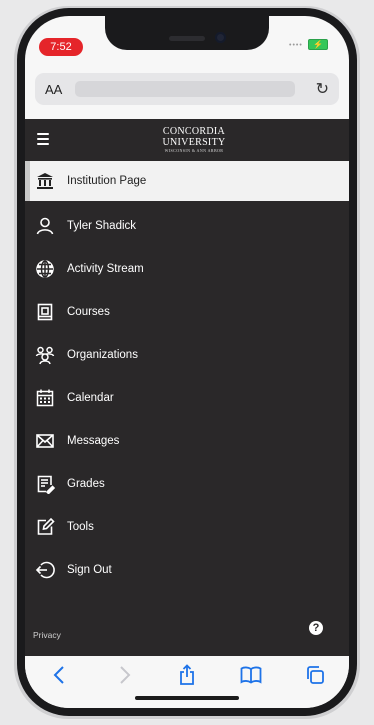 The height and width of the screenshot is (725, 374). I want to click on menu-label: Tools, so click(80, 526).